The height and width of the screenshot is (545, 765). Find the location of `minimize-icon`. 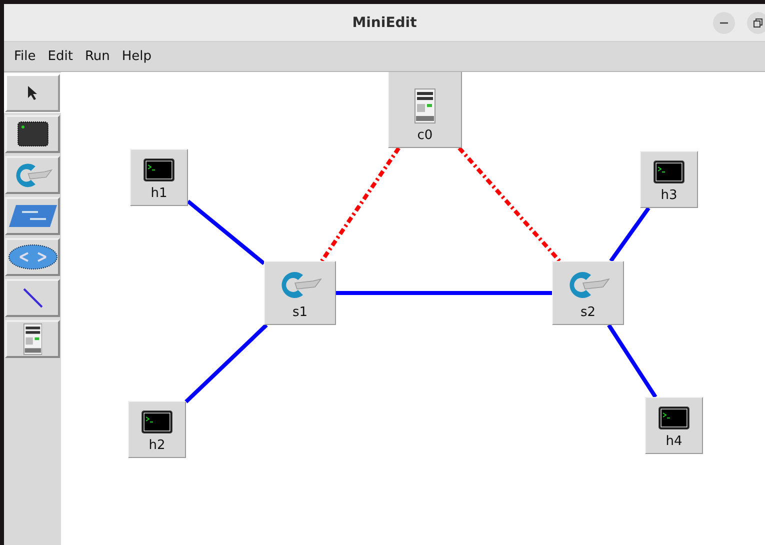

minimize-icon is located at coordinates (724, 23).